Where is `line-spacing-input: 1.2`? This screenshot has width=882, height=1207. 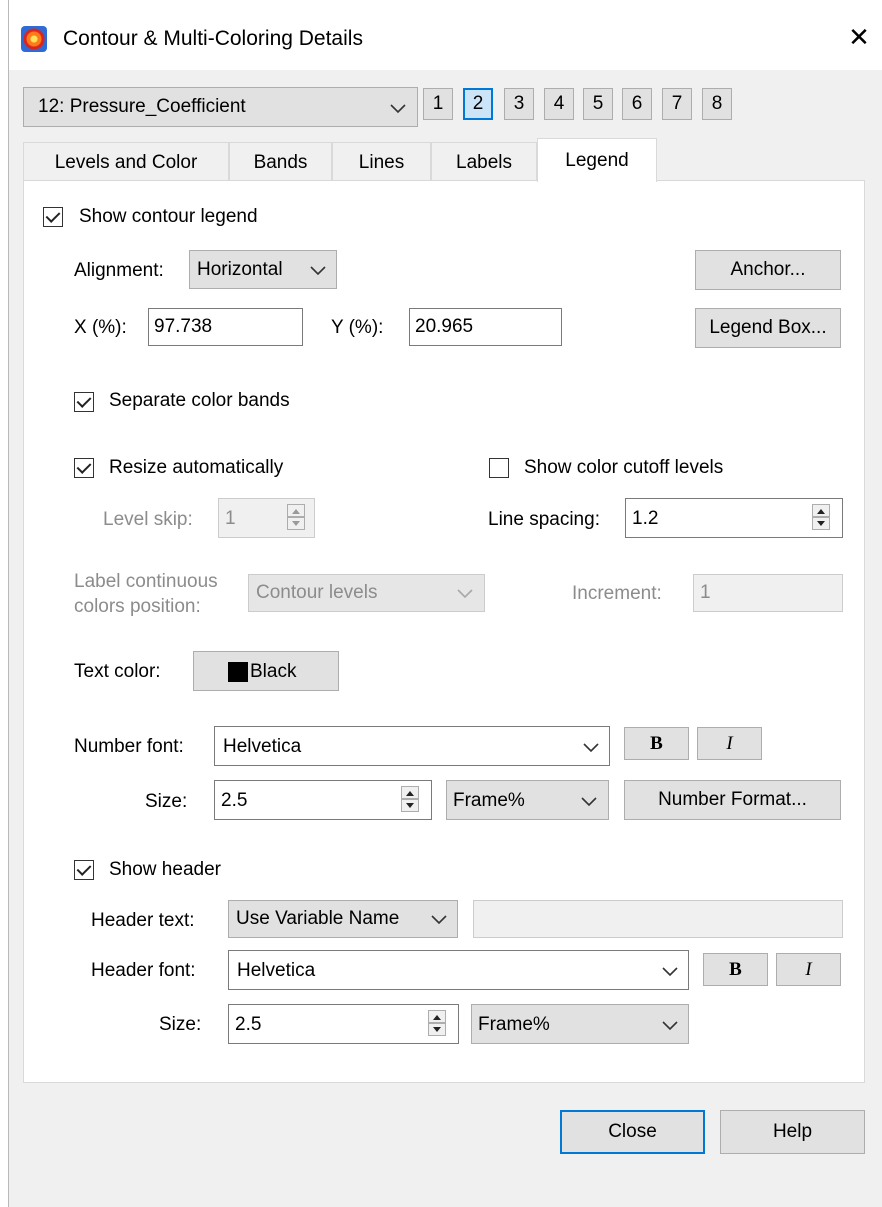 line-spacing-input: 1.2 is located at coordinates (734, 518).